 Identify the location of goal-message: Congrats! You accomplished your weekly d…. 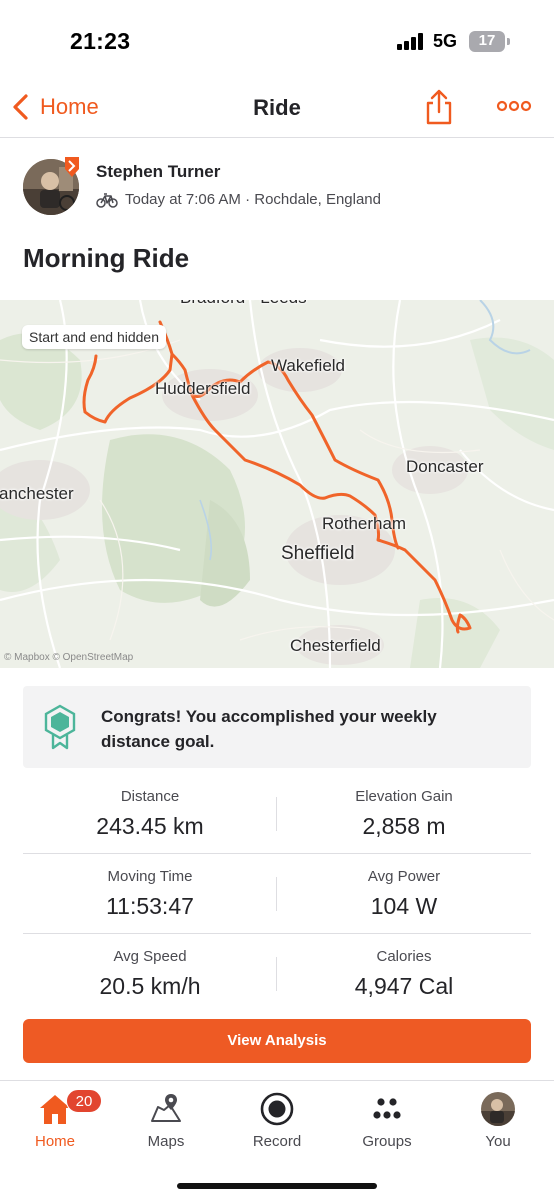
(269, 729).